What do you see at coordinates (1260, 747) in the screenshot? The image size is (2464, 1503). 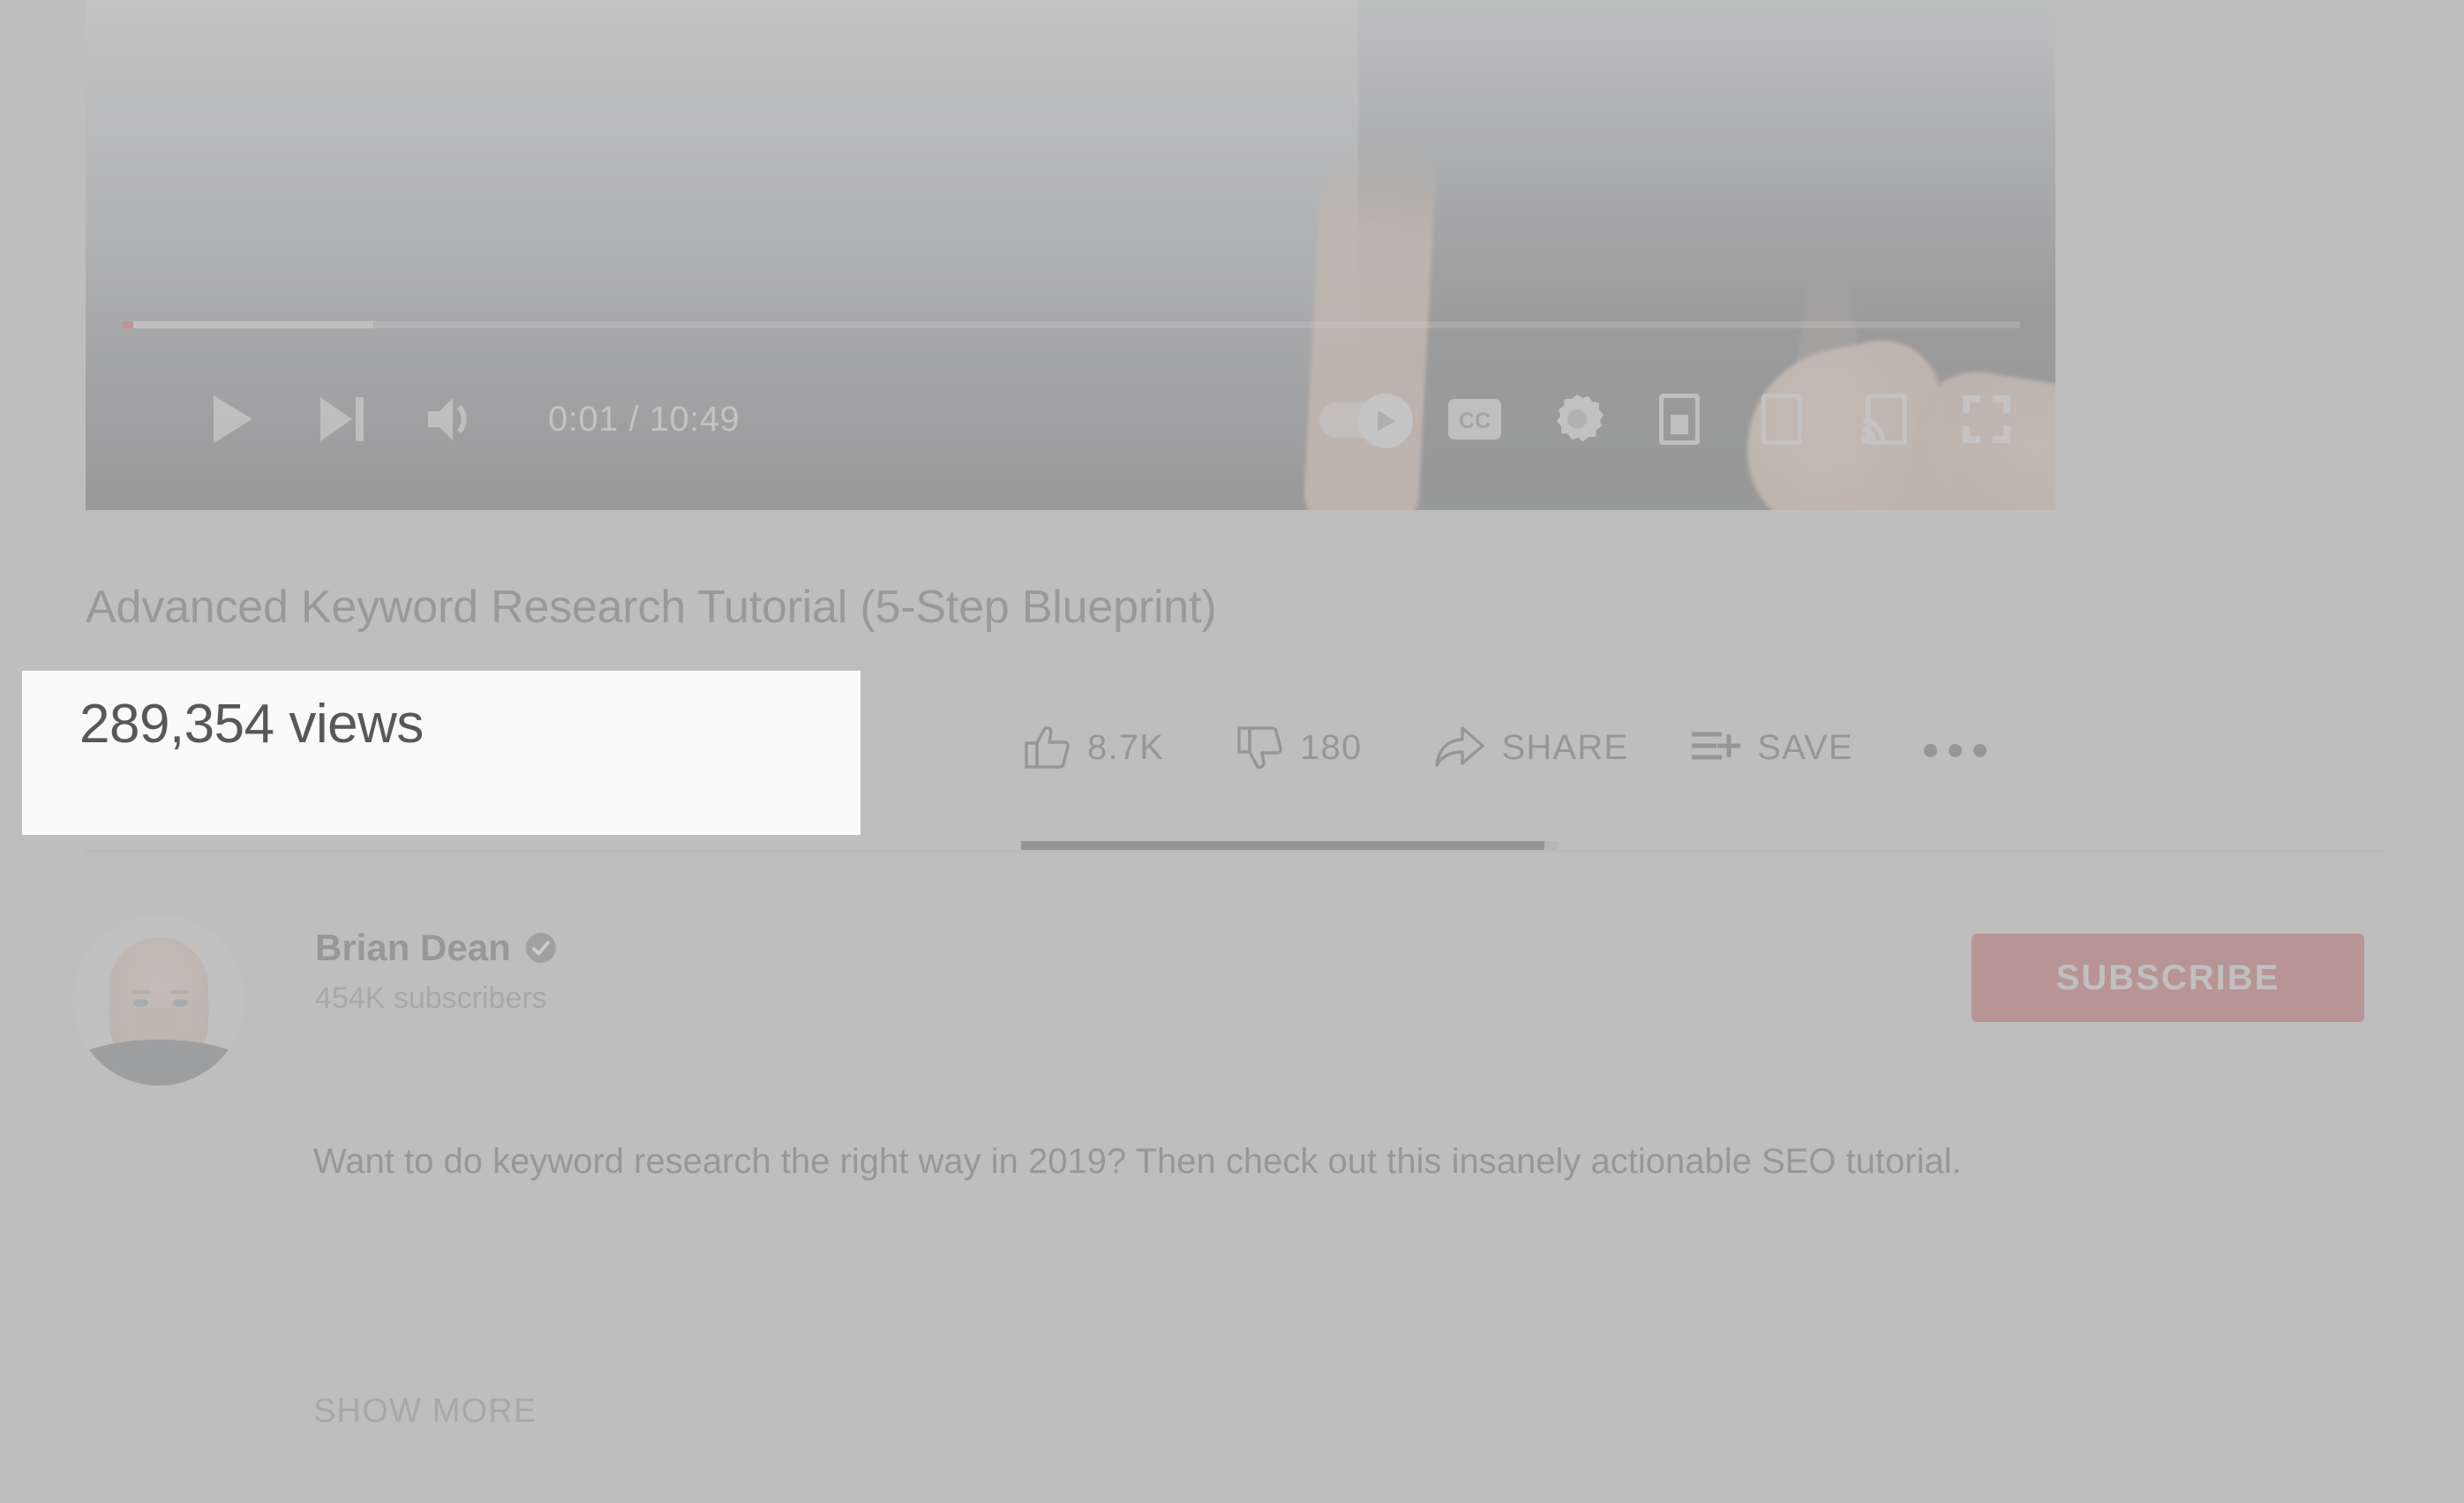 I see `thumbs-down-icon` at bounding box center [1260, 747].